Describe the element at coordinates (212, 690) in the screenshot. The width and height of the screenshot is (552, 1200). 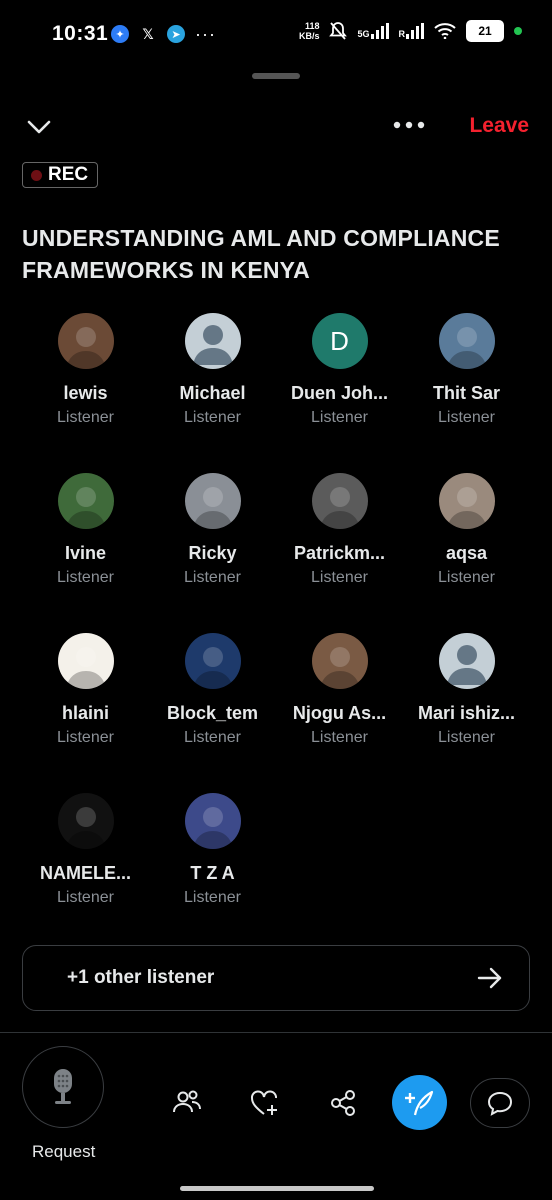
I see `listener-item: Block_tem Listener` at that location.